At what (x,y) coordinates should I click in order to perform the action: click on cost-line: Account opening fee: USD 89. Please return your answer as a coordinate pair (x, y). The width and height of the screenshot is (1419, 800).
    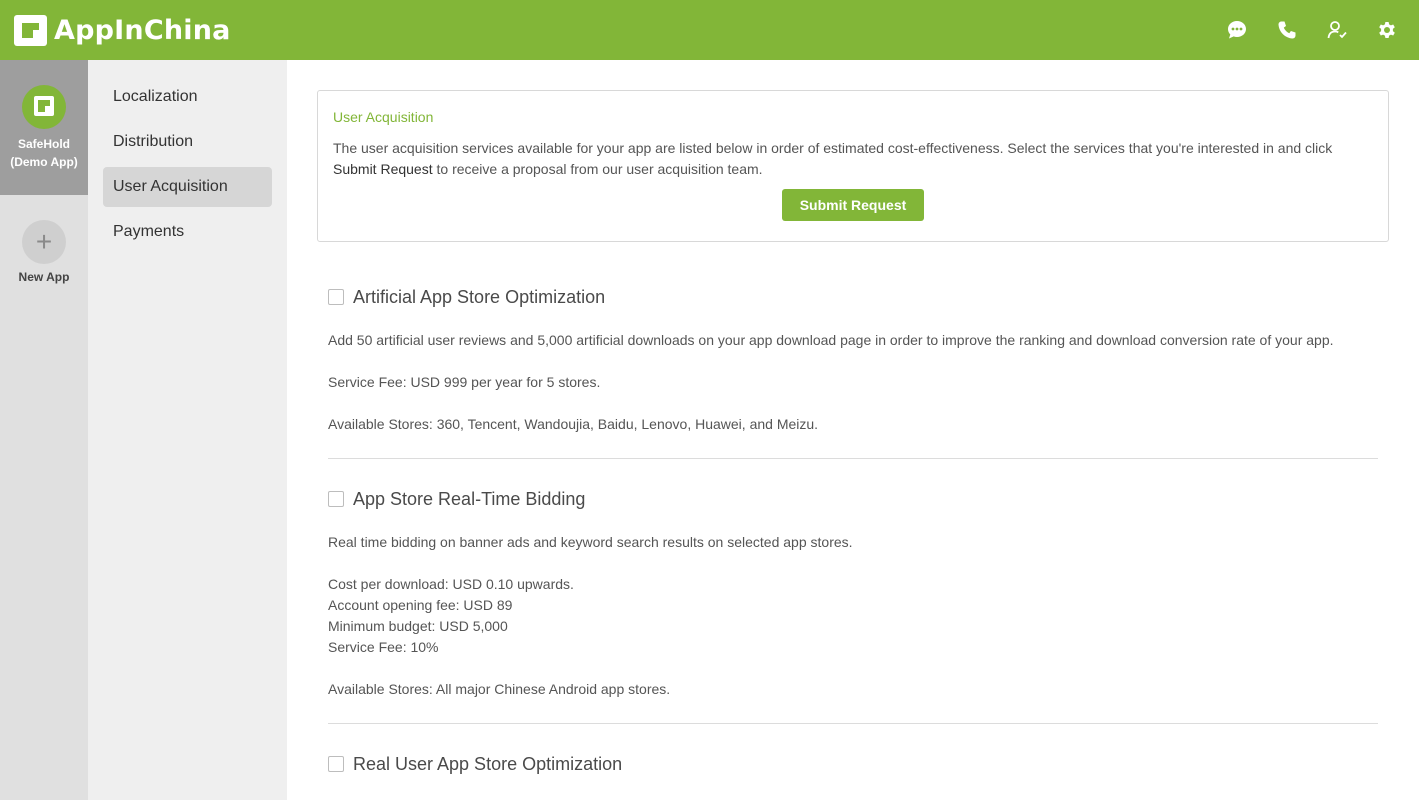
    Looking at the image, I should click on (420, 605).